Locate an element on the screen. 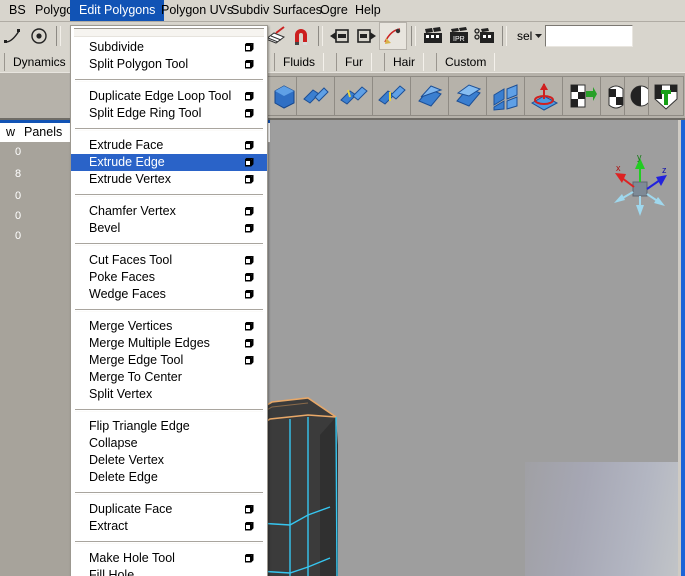 This screenshot has height=576, width=685. menu-item-extrude-face: Extrude Face is located at coordinates (169, 145).